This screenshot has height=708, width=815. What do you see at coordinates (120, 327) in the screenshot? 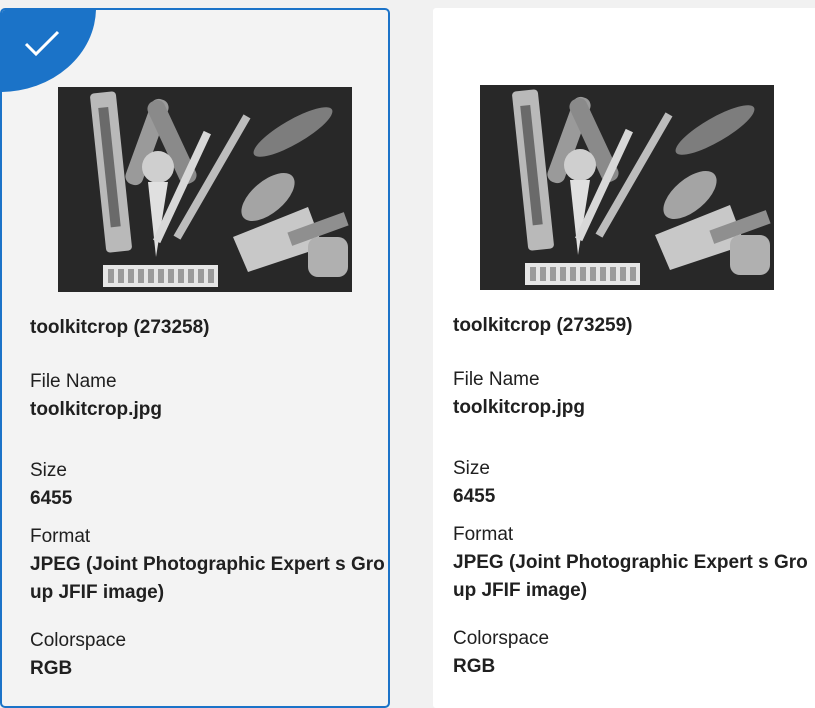
I see `card-title: toolkitcrop (273258)` at bounding box center [120, 327].